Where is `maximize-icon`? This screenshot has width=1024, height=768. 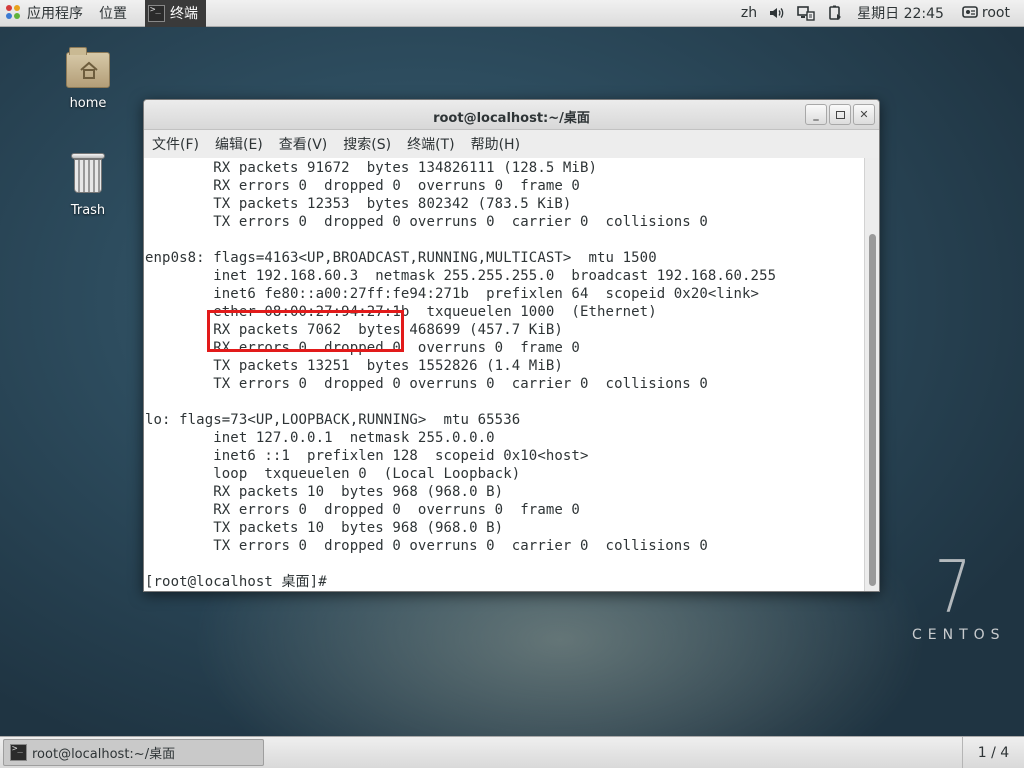 maximize-icon is located at coordinates (840, 114).